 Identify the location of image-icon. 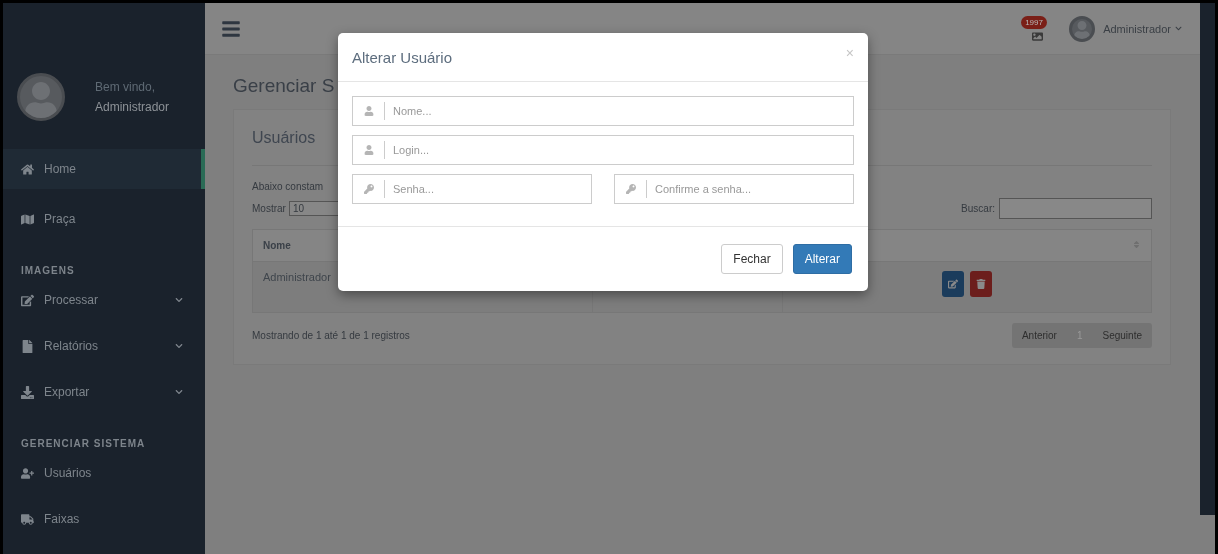
(1037, 36).